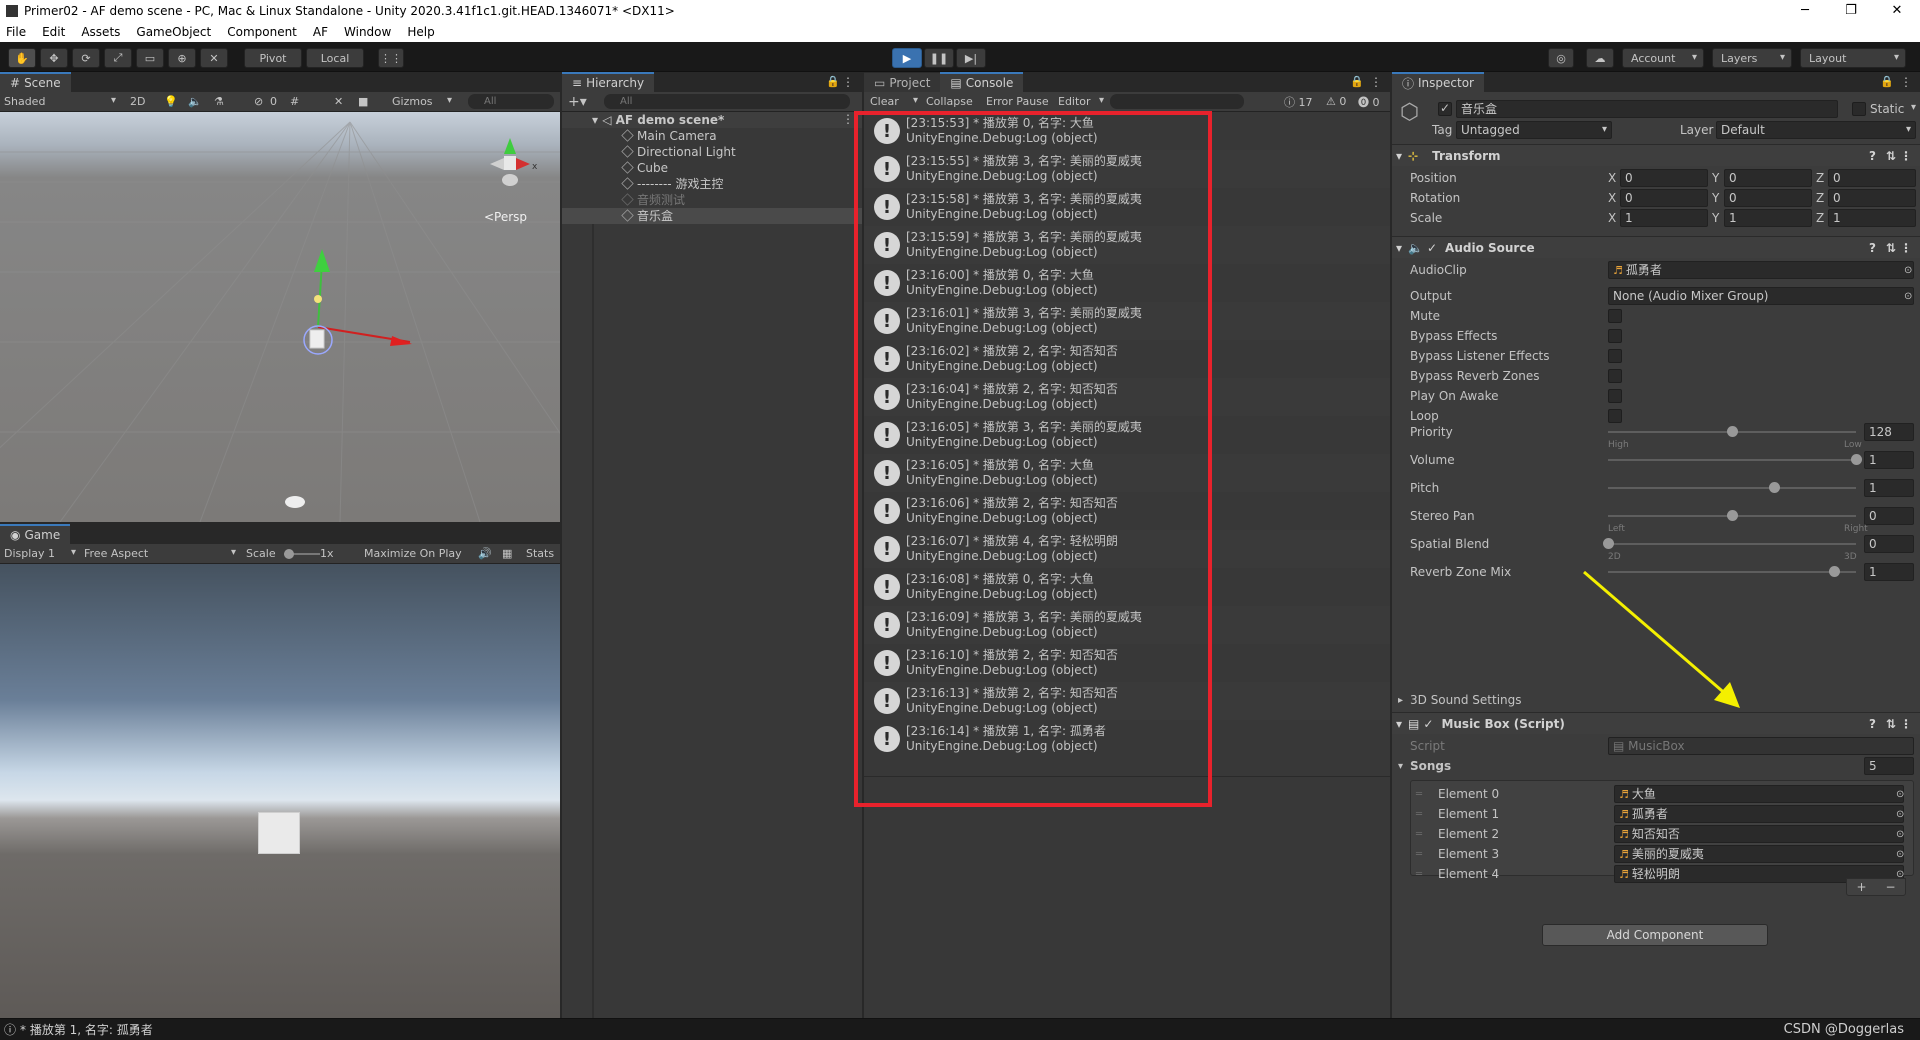 Image resolution: width=1920 pixels, height=1040 pixels. I want to click on scale-slider-knob, so click(289, 554).